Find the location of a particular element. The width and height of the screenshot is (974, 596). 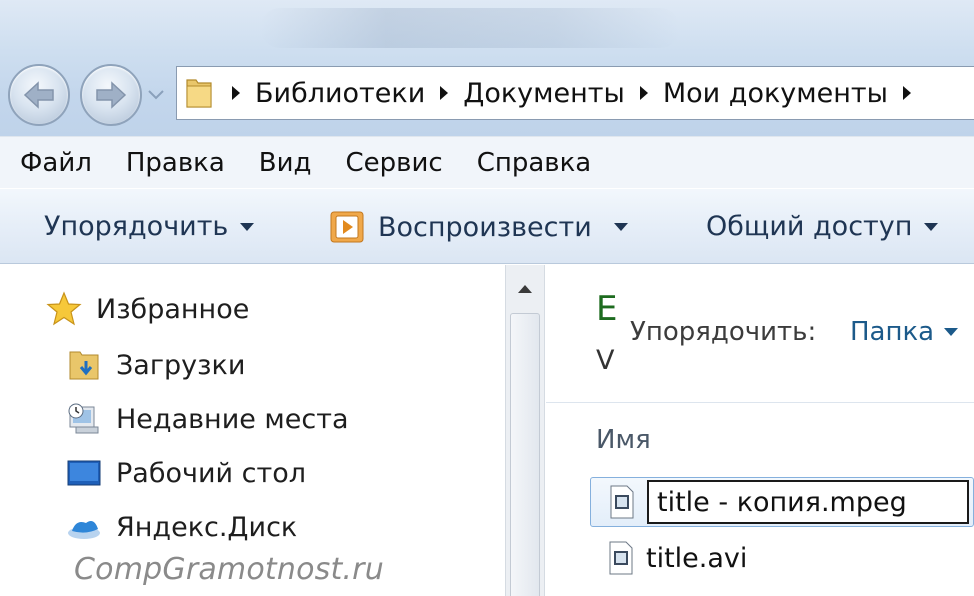

nav-item-recent-places: Недавние места is located at coordinates (207, 419).